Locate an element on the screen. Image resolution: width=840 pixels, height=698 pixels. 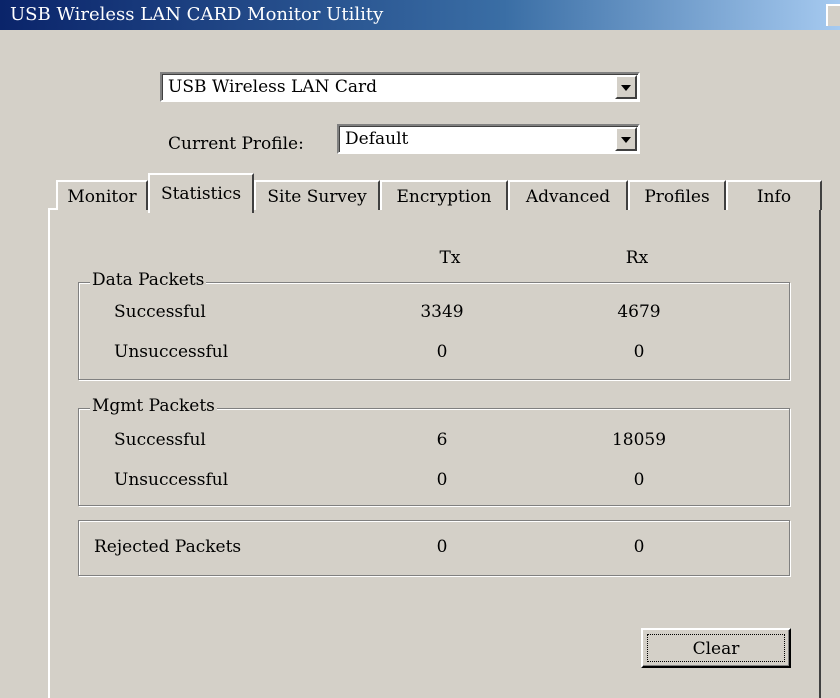
tab-statistics-label: Statistics is located at coordinates (201, 194).